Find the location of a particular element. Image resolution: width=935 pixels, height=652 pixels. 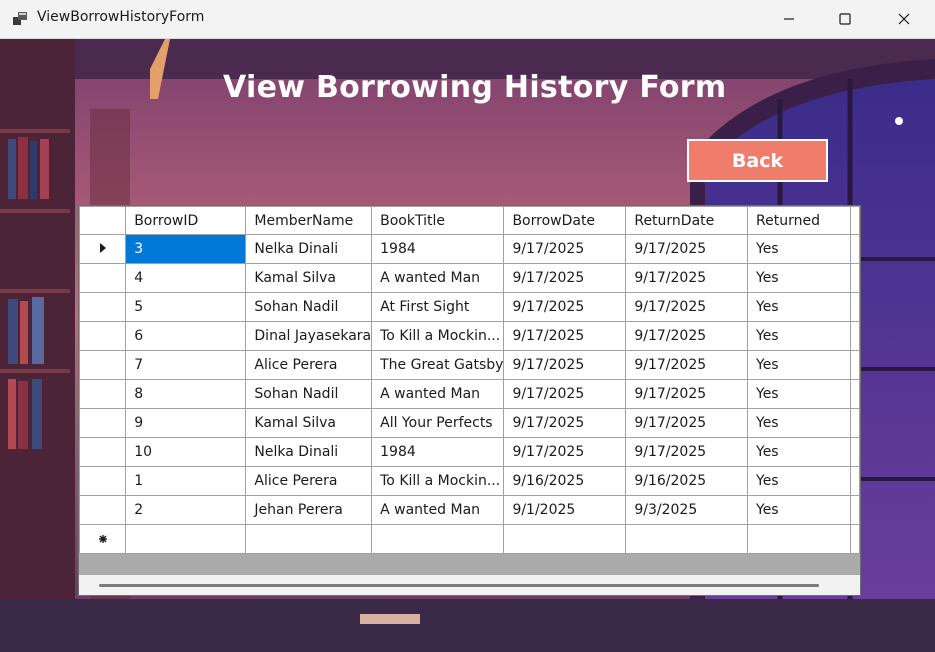

table-cell: Dinal Jayasekara is located at coordinates (309, 336).